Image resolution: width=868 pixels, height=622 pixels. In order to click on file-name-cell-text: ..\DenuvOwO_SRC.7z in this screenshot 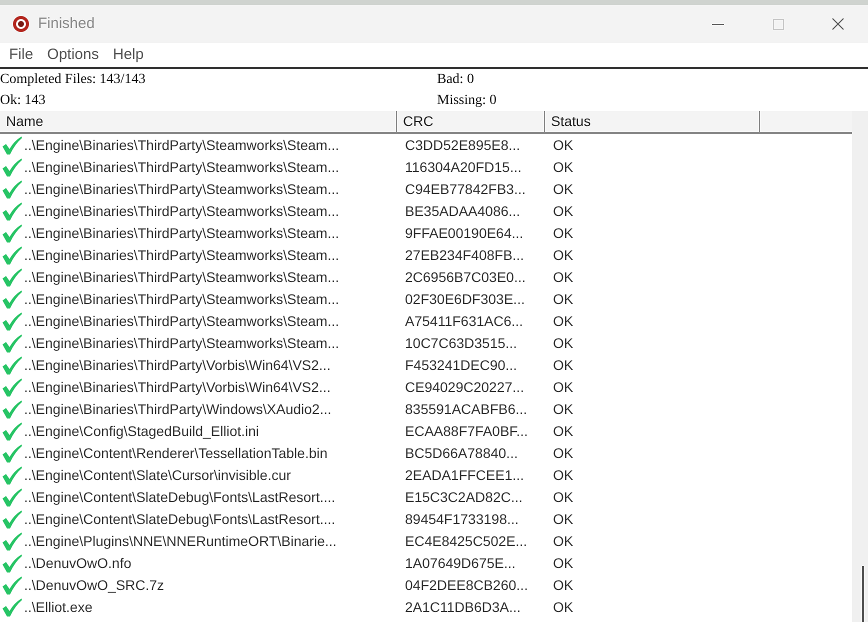, I will do `click(94, 585)`.